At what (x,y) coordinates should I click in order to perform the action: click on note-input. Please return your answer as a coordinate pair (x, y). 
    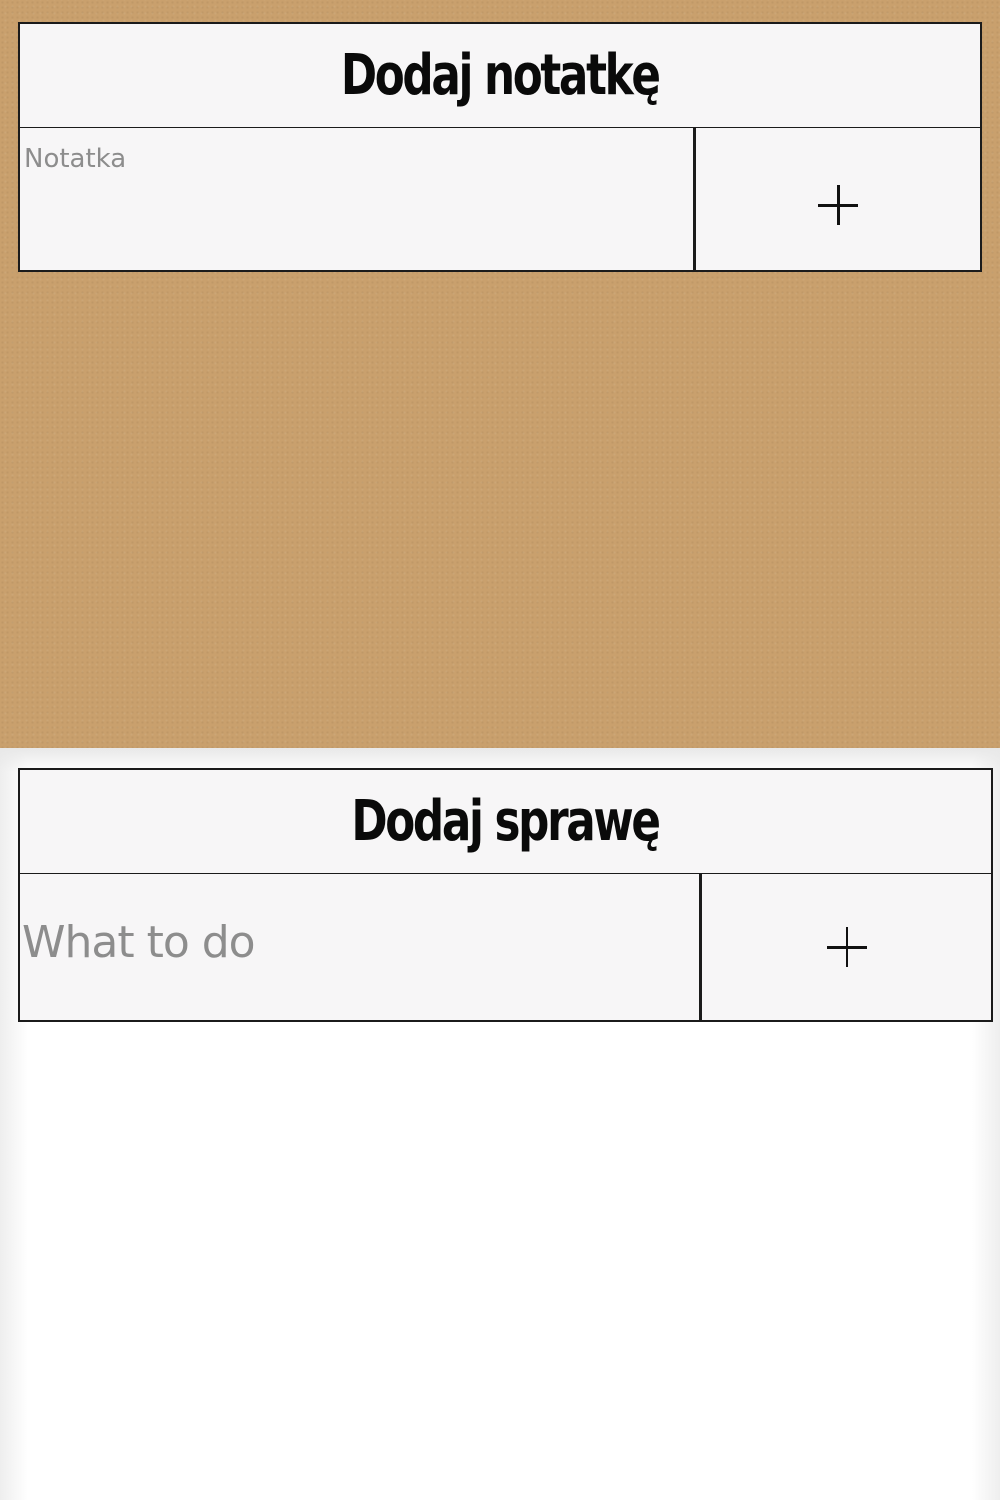
    Looking at the image, I should click on (358, 199).